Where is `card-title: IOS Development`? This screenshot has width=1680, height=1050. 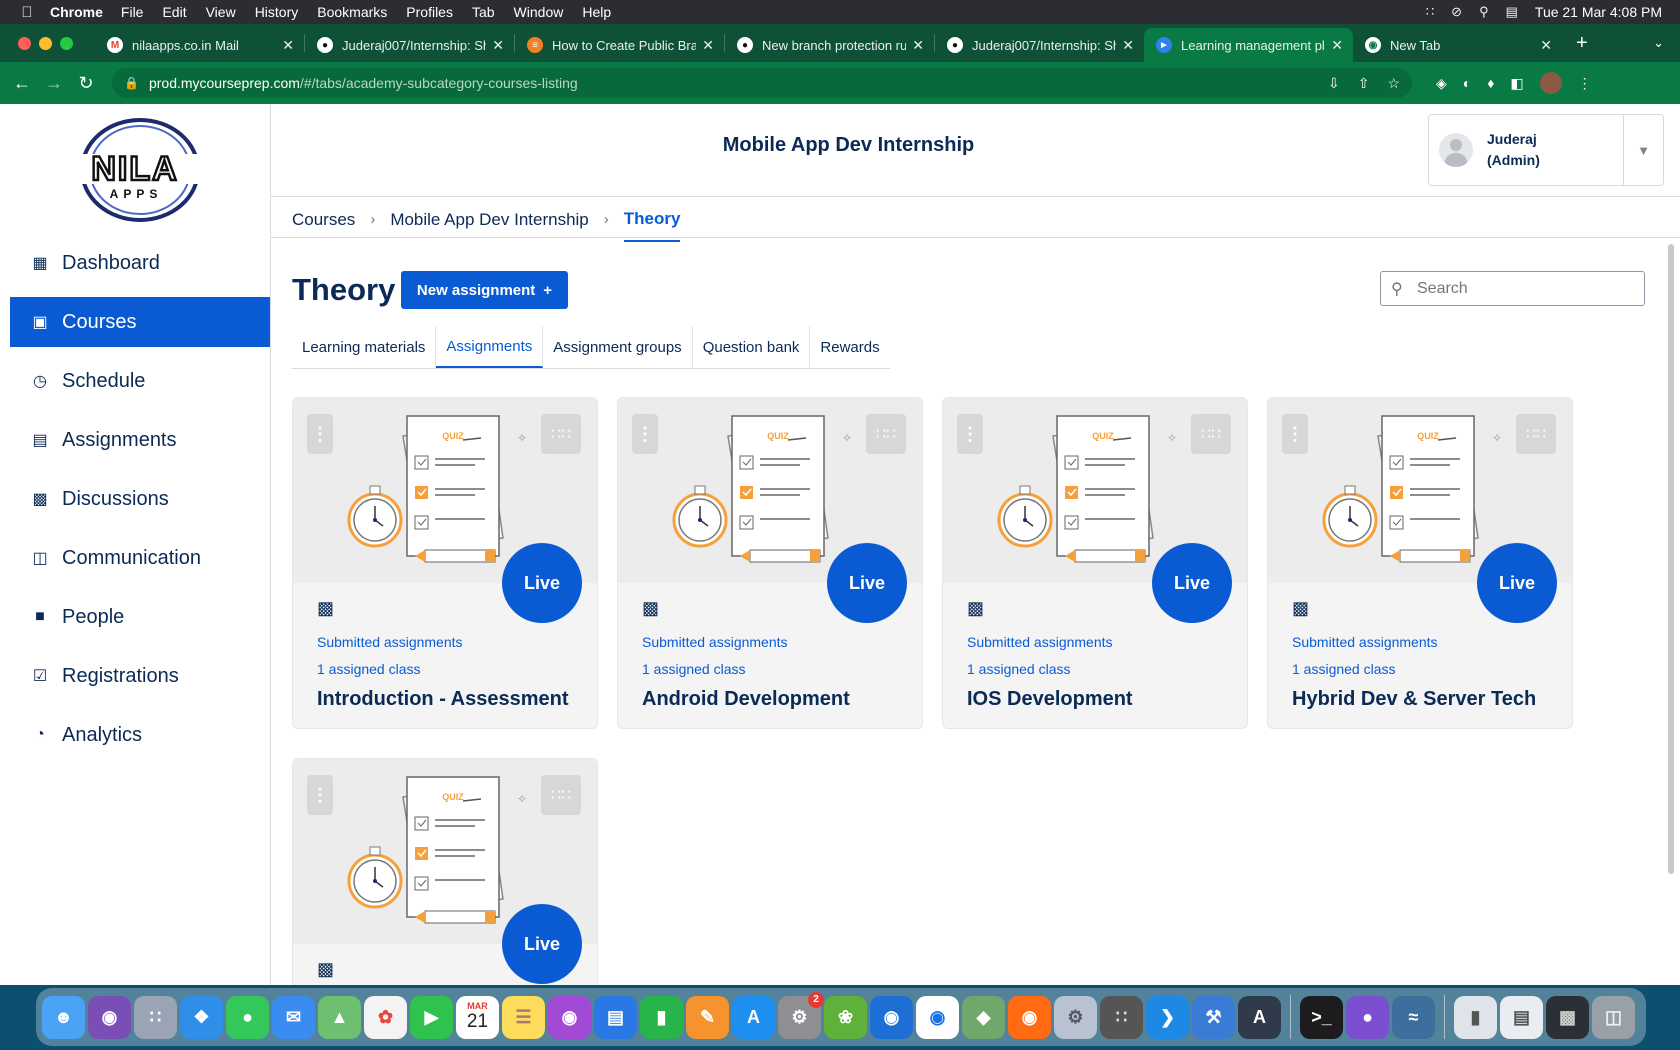
card-title: IOS Development is located at coordinates (1050, 699).